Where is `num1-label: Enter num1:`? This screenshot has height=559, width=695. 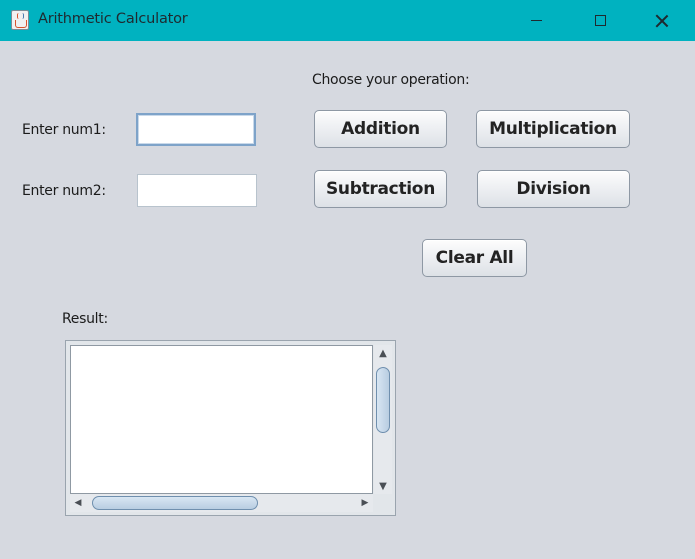
num1-label: Enter num1: is located at coordinates (64, 130).